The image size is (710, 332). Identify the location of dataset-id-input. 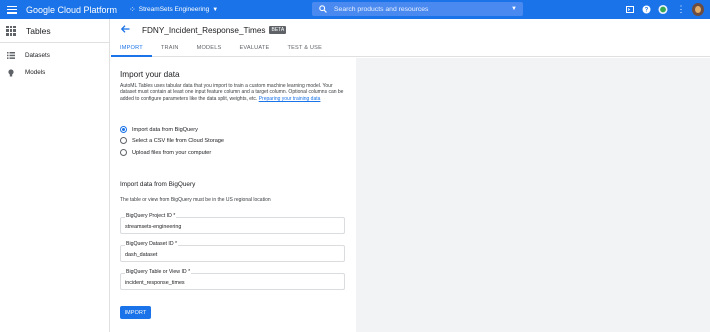
(232, 255).